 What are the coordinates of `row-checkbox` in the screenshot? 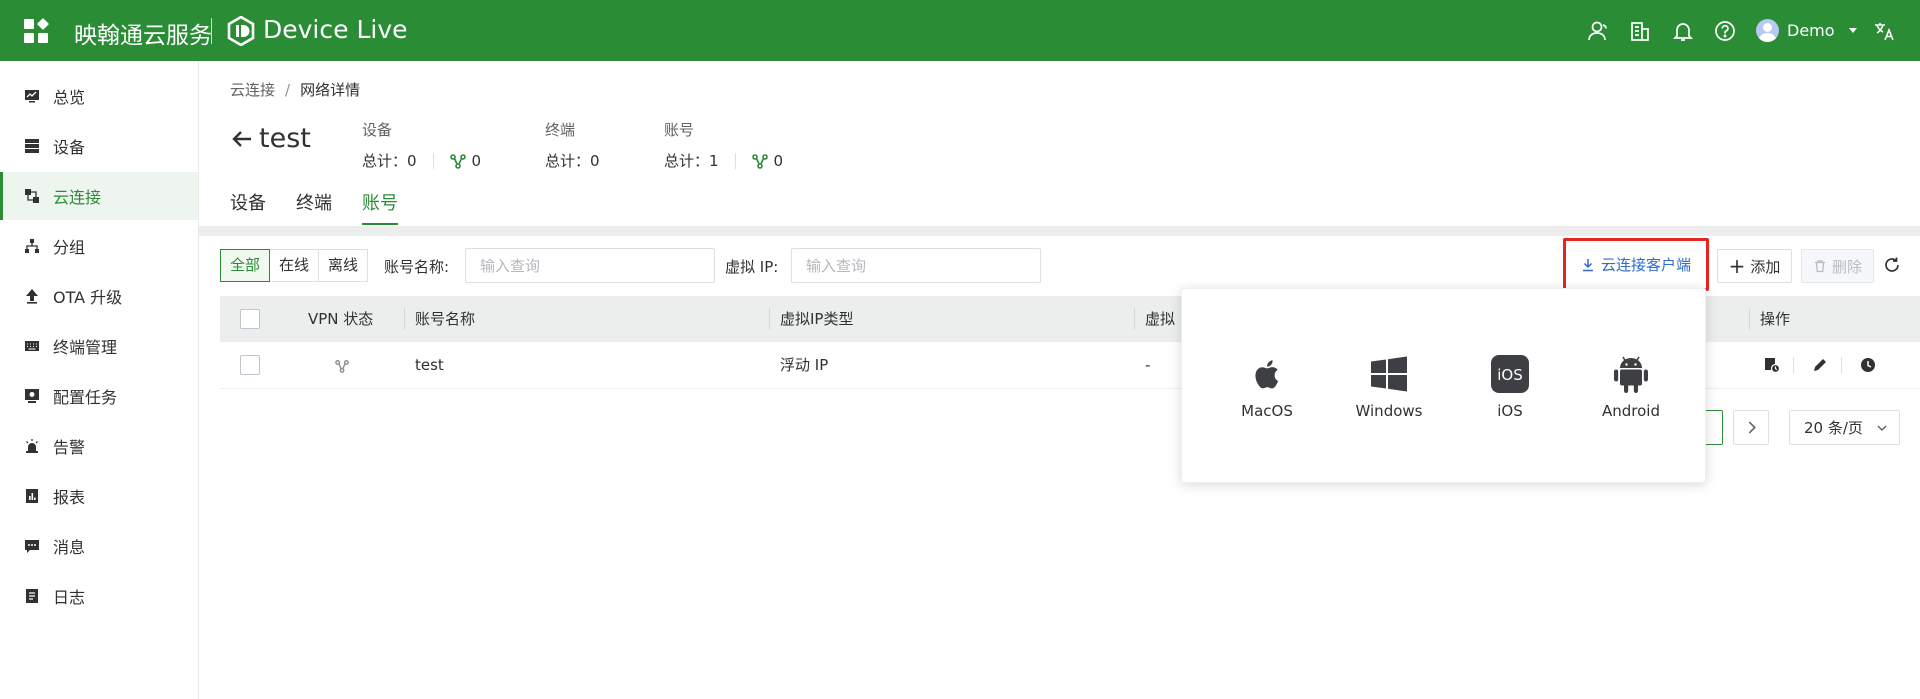 It's located at (250, 365).